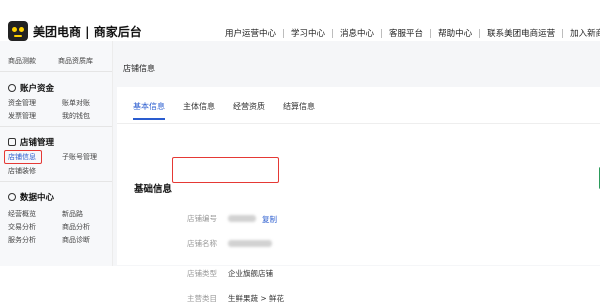 This screenshot has height=304, width=600. What do you see at coordinates (22, 171) in the screenshot?
I see `sidebar-item-store-decoration: 店铺装修` at bounding box center [22, 171].